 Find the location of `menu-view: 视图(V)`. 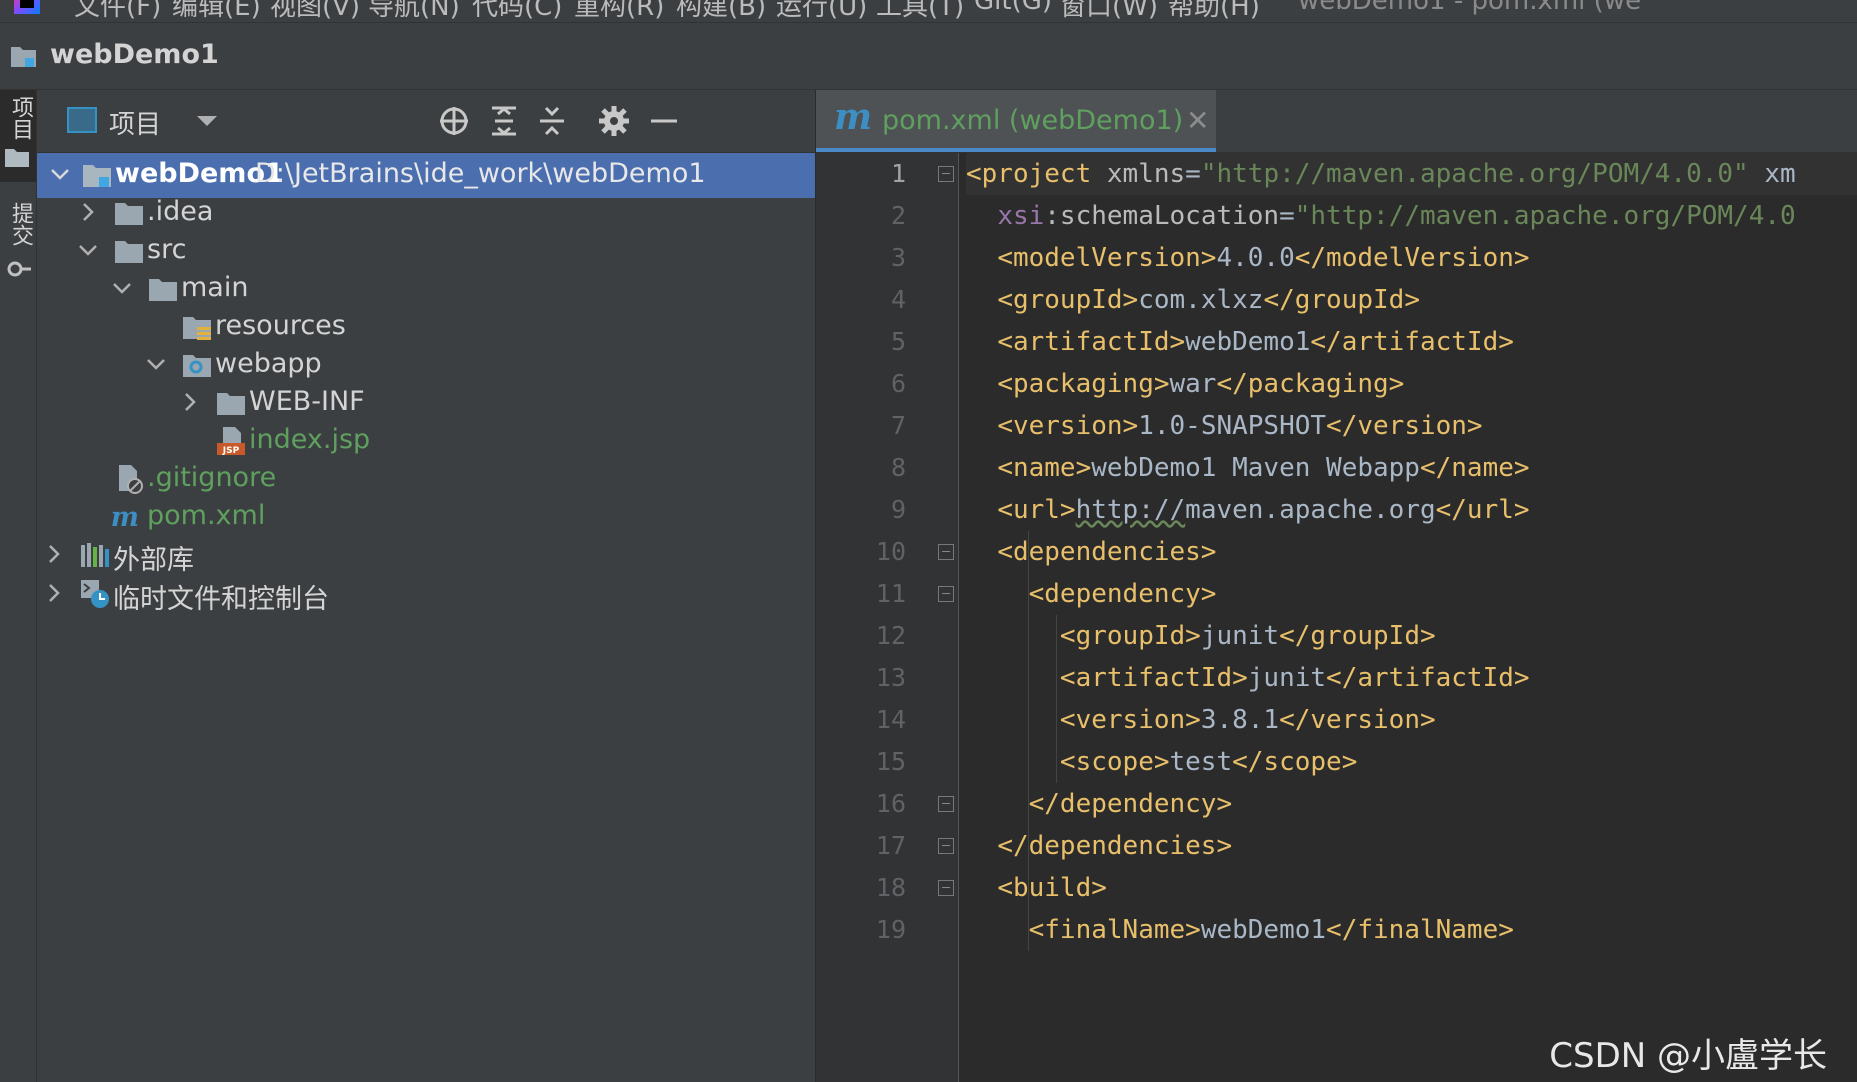

menu-view: 视图(V) is located at coordinates (315, 11).